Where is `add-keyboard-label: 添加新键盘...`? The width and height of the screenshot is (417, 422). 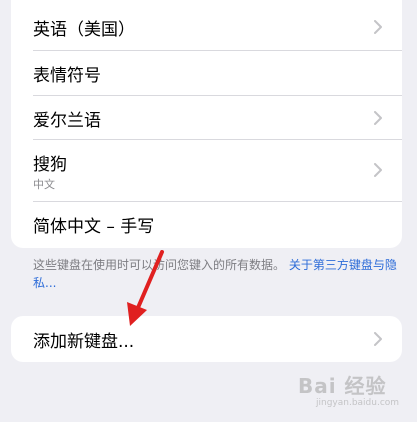 add-keyboard-label: 添加新键盘... is located at coordinates (84, 341).